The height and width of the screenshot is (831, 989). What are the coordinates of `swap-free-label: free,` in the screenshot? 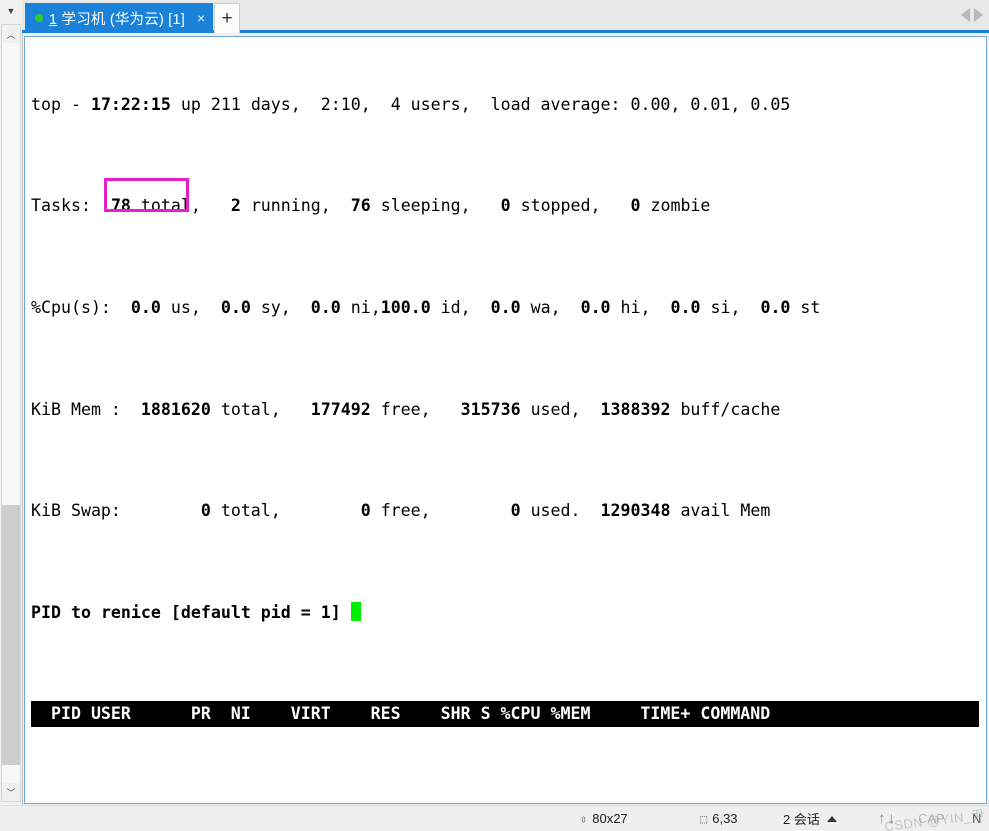 It's located at (440, 511).